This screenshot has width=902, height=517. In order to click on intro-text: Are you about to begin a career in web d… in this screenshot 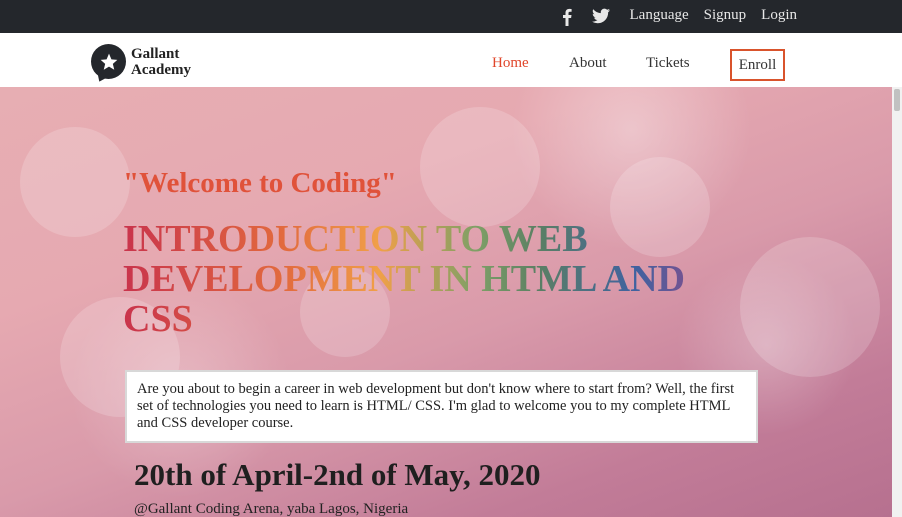, I will do `click(441, 406)`.